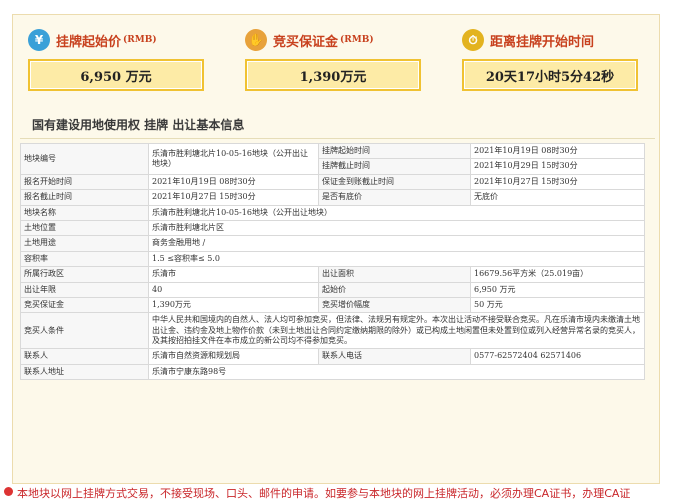 The image size is (675, 499). What do you see at coordinates (84, 197) in the screenshot?
I see `field-label: 报名截止时间` at bounding box center [84, 197].